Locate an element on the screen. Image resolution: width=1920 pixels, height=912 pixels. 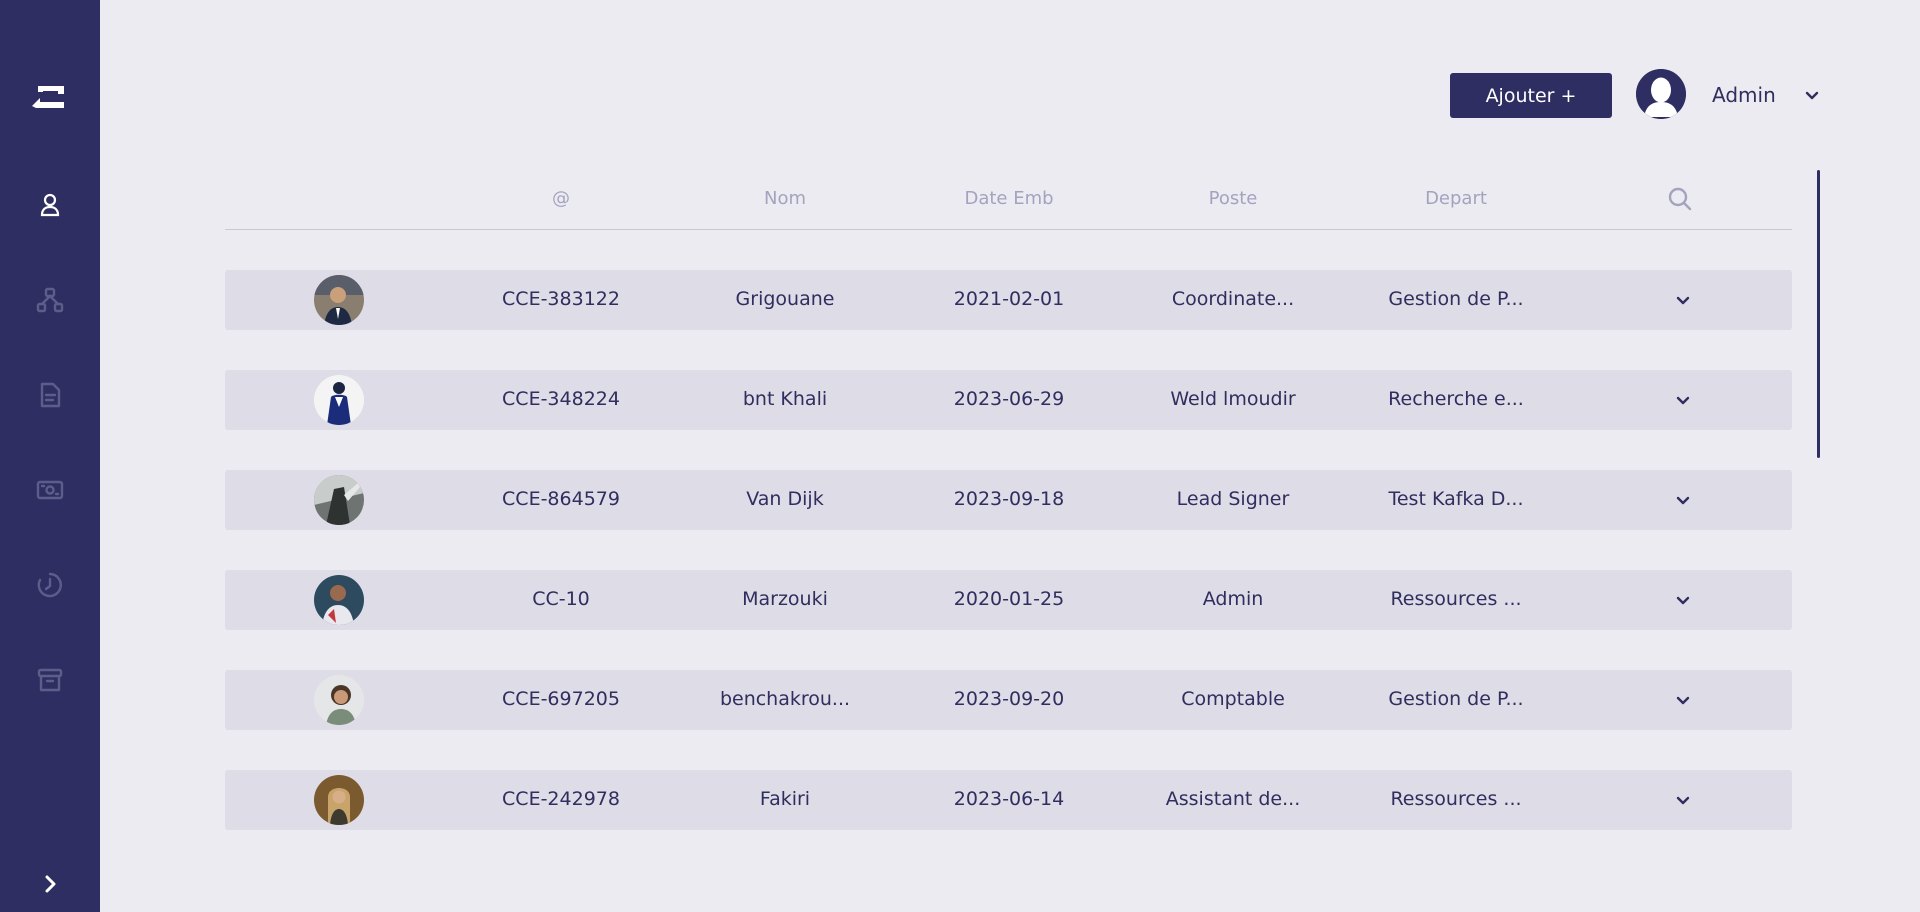
cell-date-emb: 2023-09-20 is located at coordinates (1009, 699).